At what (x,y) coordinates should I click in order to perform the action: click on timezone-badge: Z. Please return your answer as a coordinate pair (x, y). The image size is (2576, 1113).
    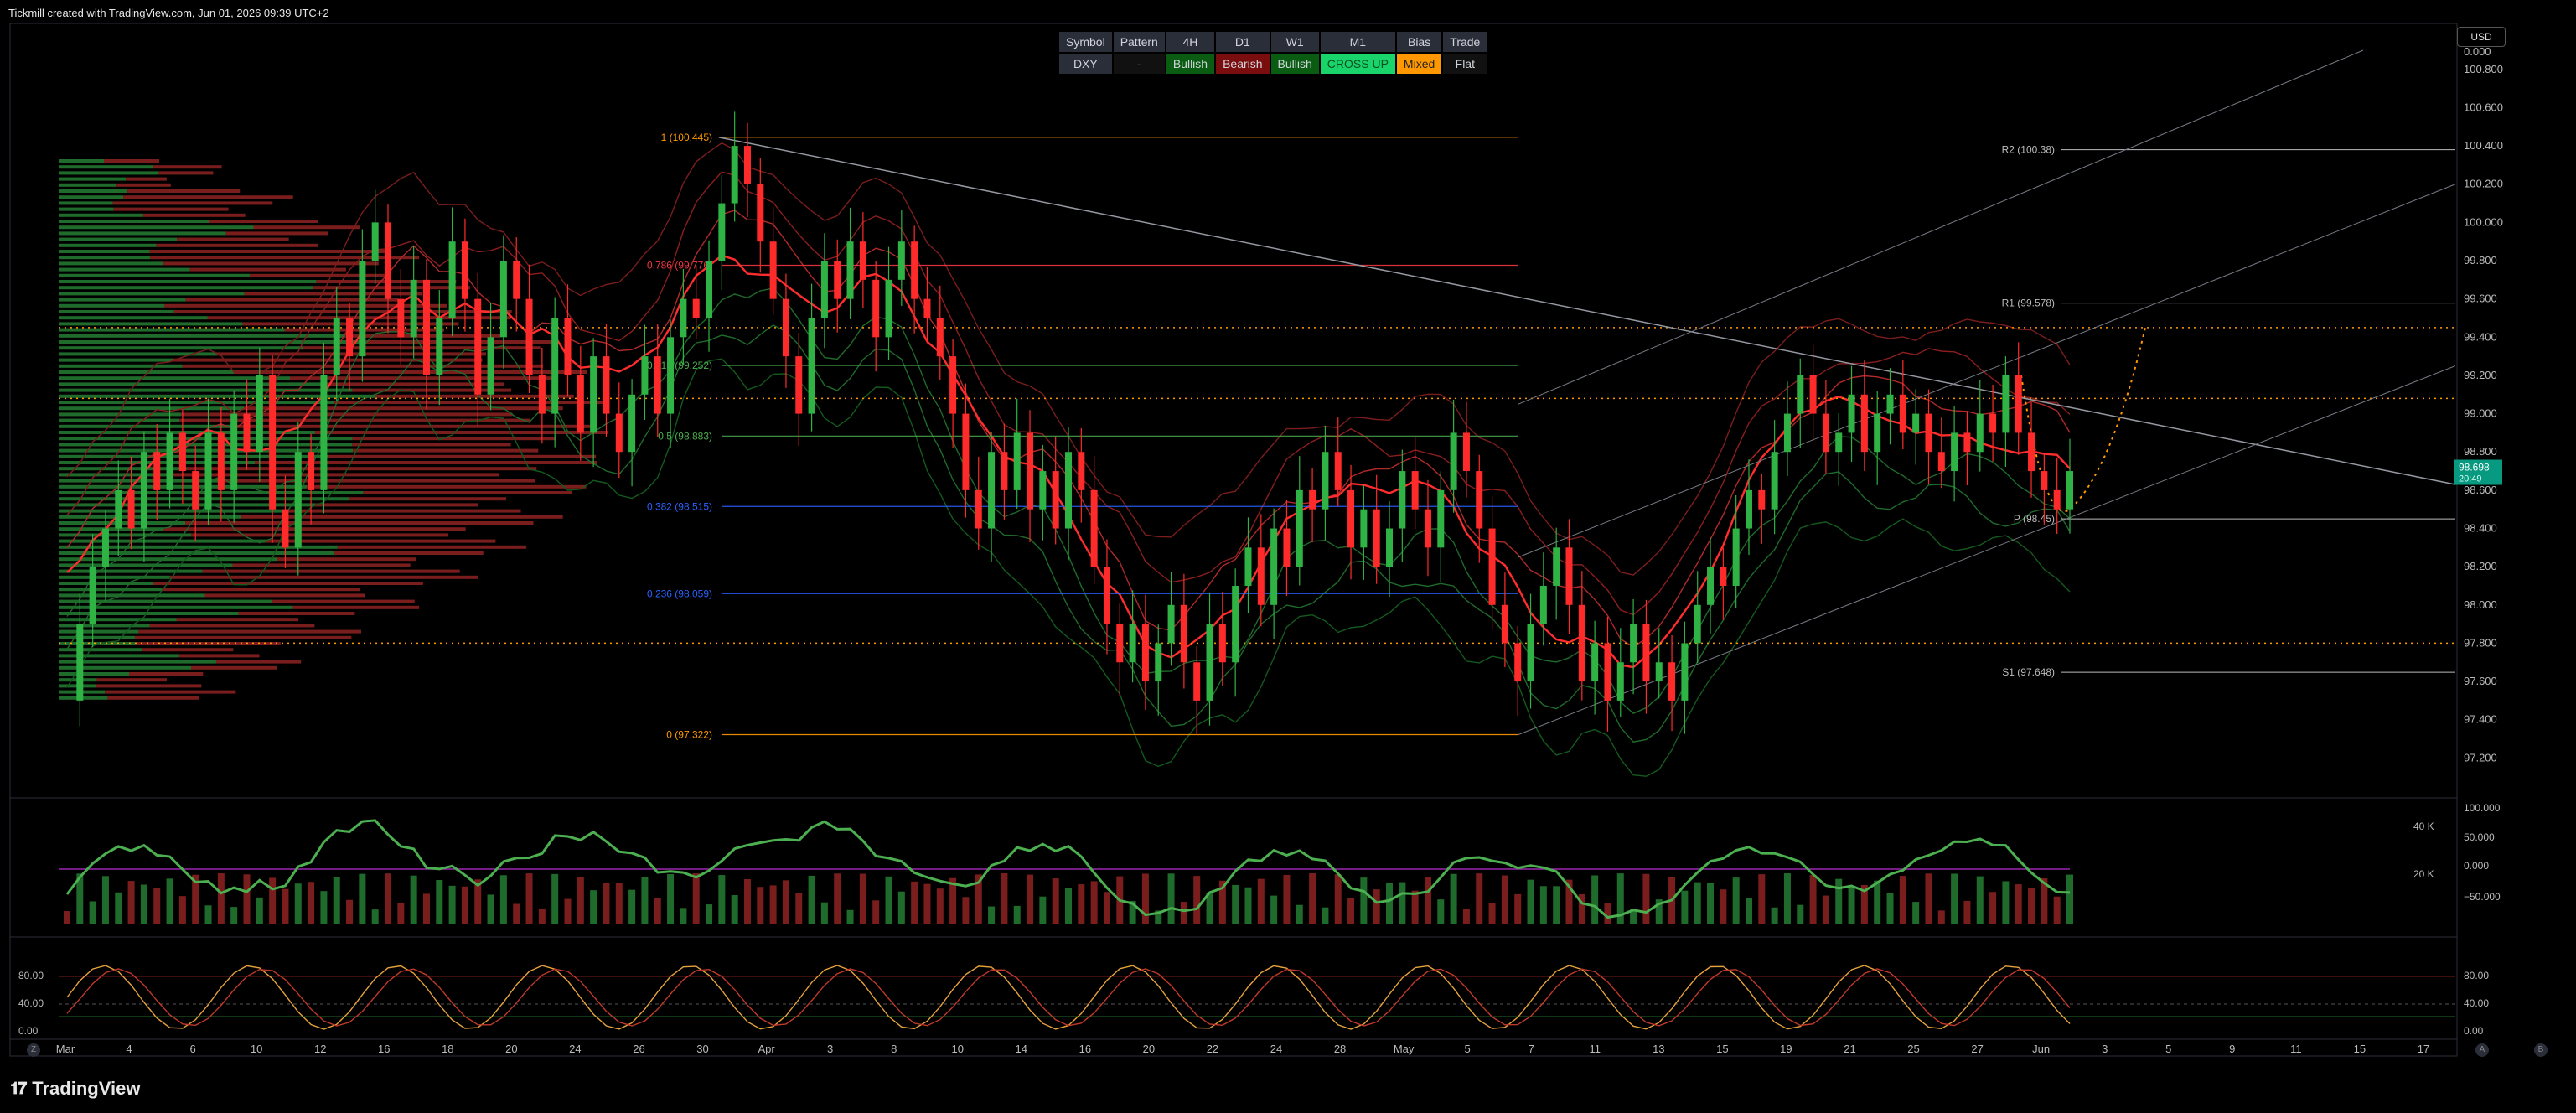
    Looking at the image, I should click on (33, 1050).